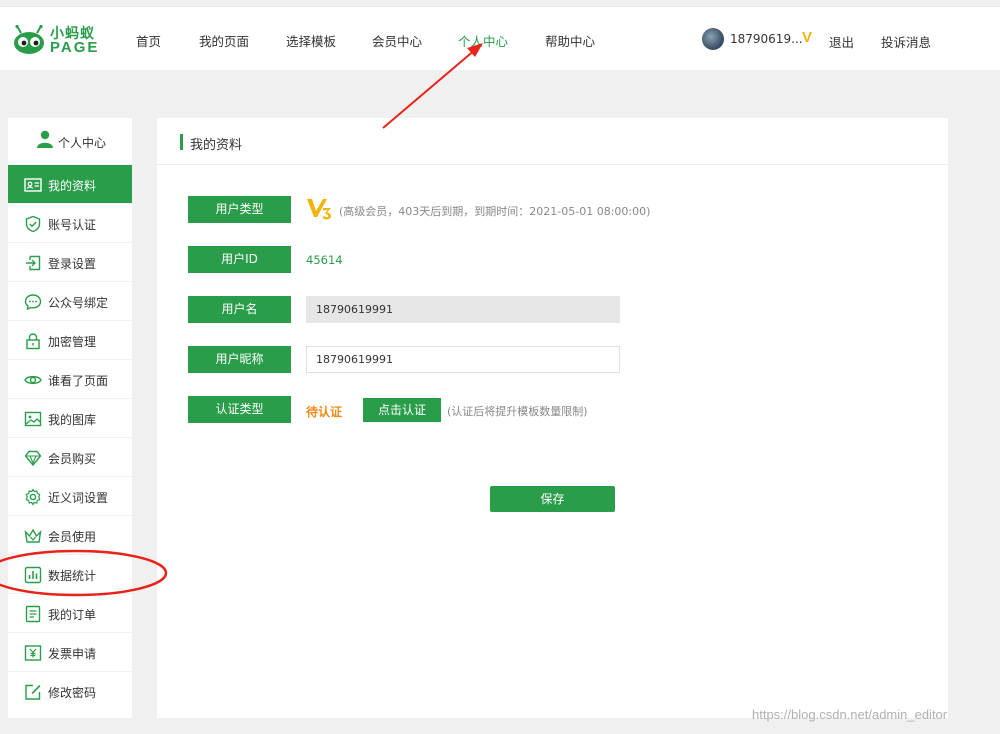 Image resolution: width=1000 pixels, height=734 pixels. I want to click on image-icon, so click(33, 419).